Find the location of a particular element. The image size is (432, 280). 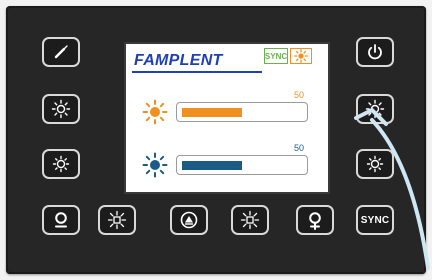

brand-underline is located at coordinates (197, 72).